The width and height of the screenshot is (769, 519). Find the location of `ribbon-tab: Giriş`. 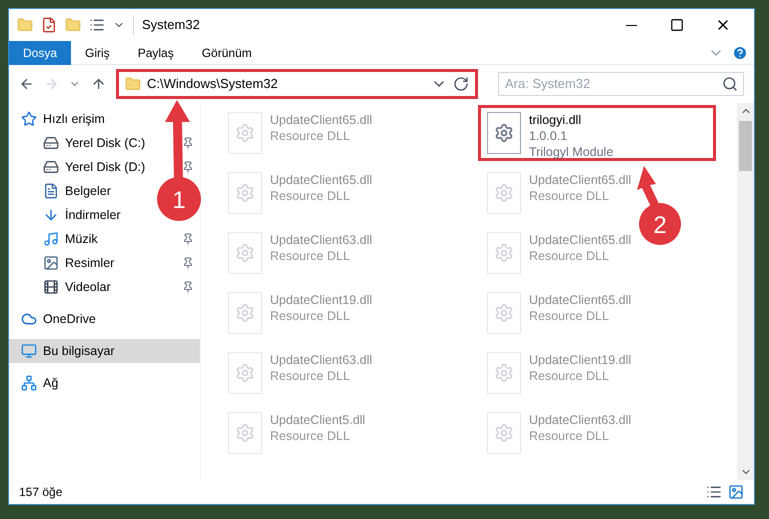

ribbon-tab: Giriş is located at coordinates (97, 52).